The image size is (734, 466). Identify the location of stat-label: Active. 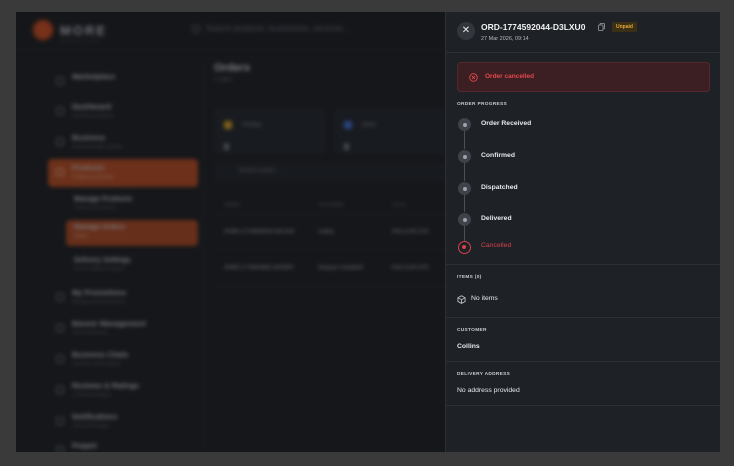
(369, 124).